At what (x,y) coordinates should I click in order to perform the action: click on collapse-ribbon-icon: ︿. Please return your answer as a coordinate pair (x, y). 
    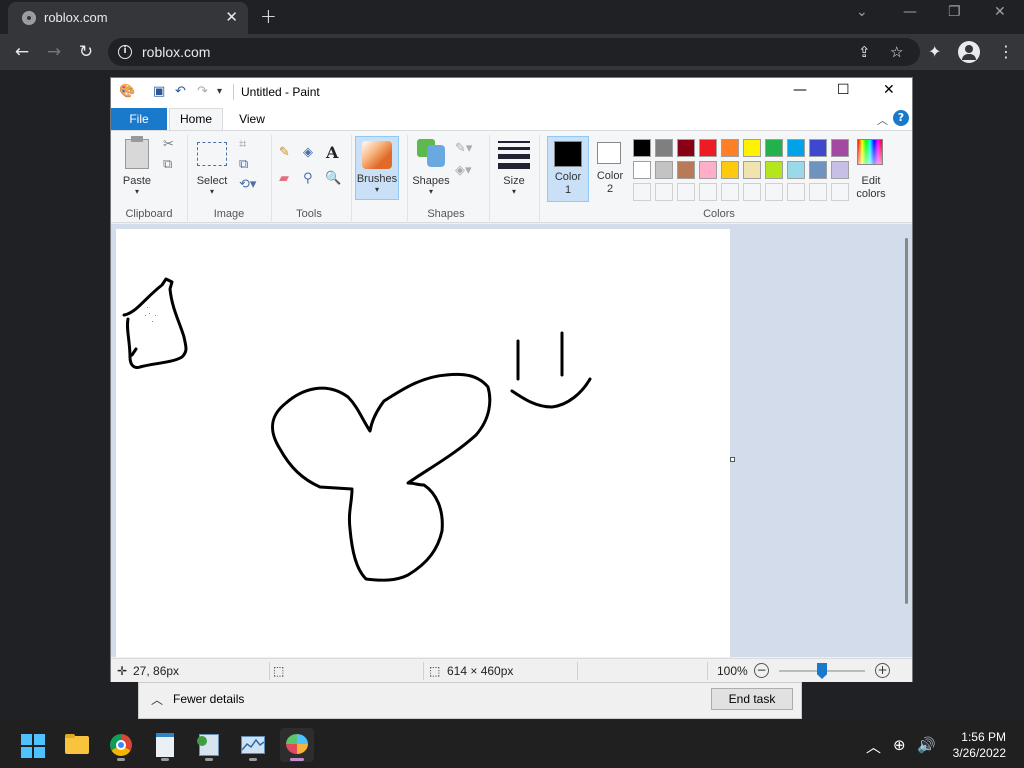
    Looking at the image, I should click on (882, 120).